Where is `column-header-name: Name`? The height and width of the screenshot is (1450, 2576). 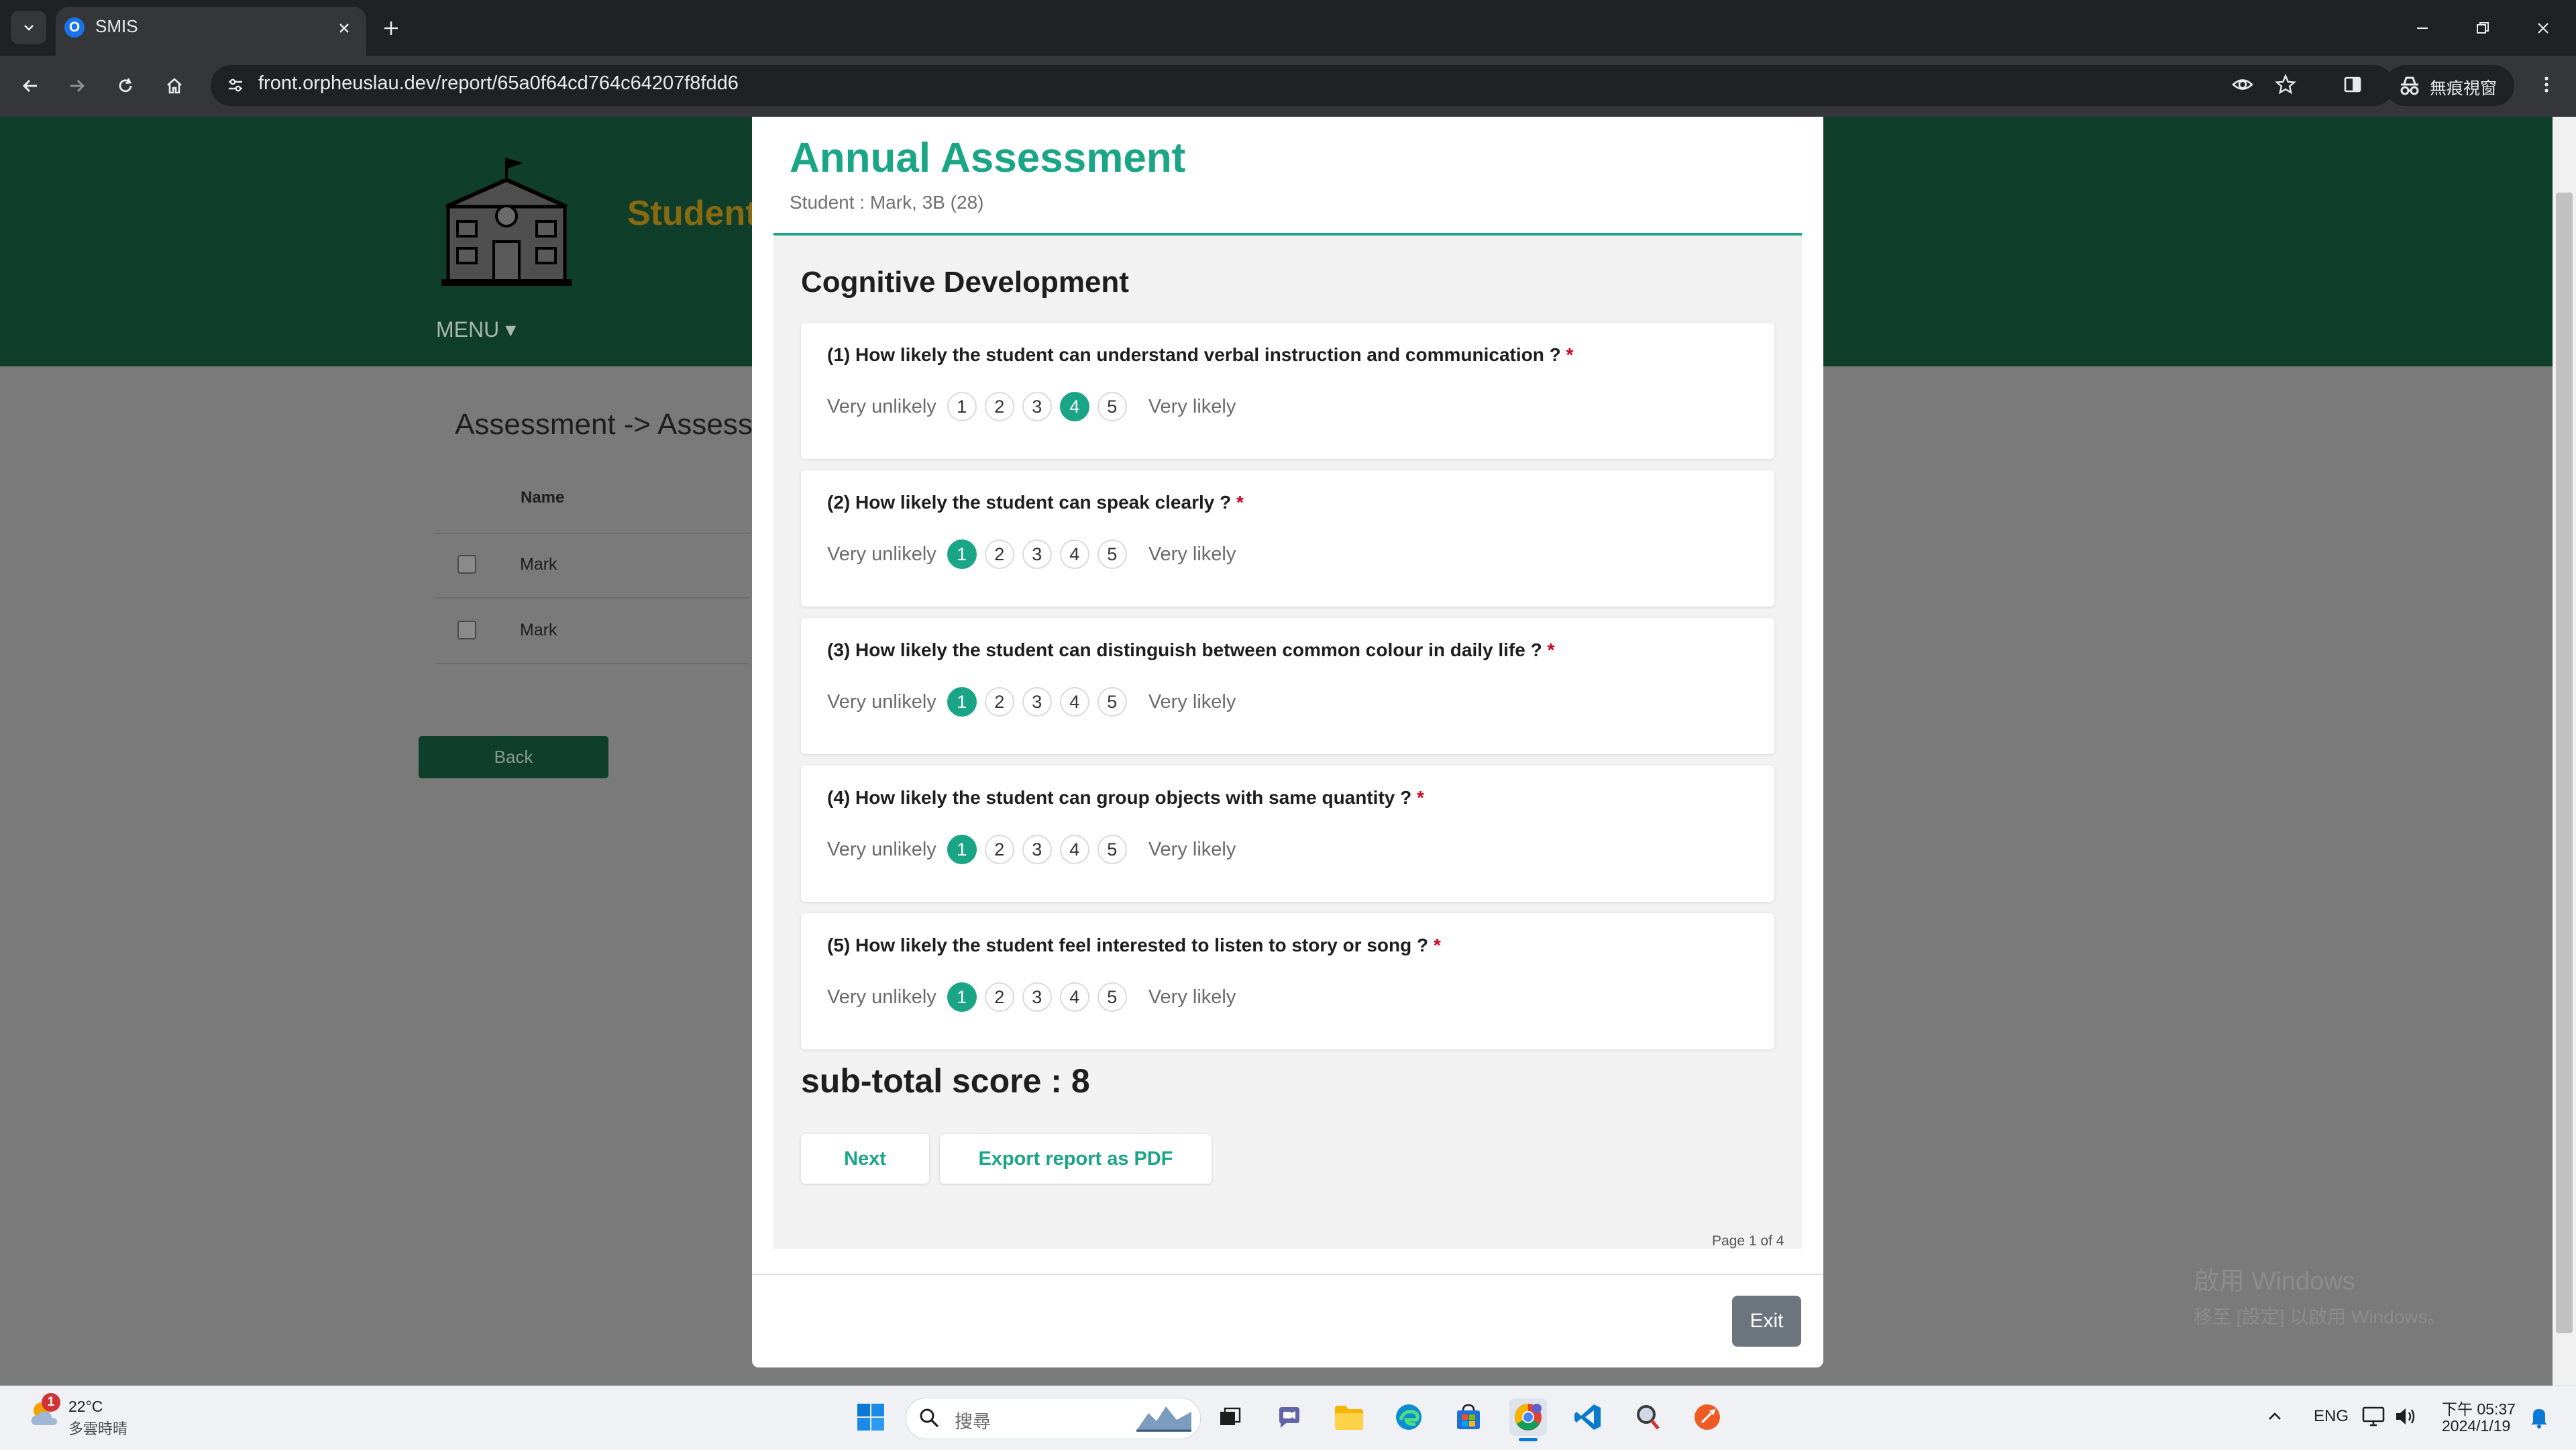 column-header-name: Name is located at coordinates (543, 497).